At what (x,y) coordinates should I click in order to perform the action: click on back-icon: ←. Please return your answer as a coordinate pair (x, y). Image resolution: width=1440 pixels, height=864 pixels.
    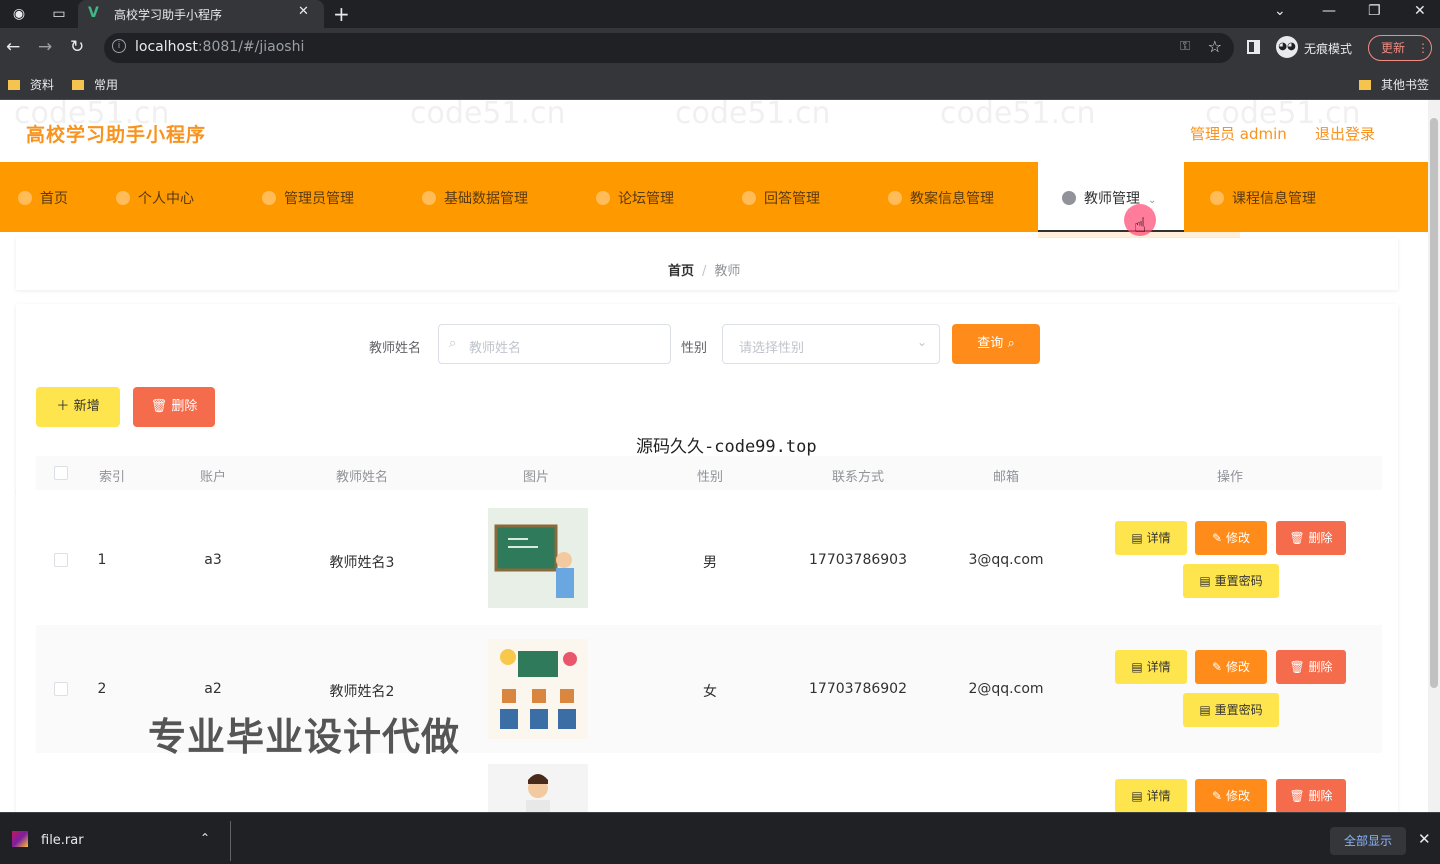
    Looking at the image, I should click on (13, 47).